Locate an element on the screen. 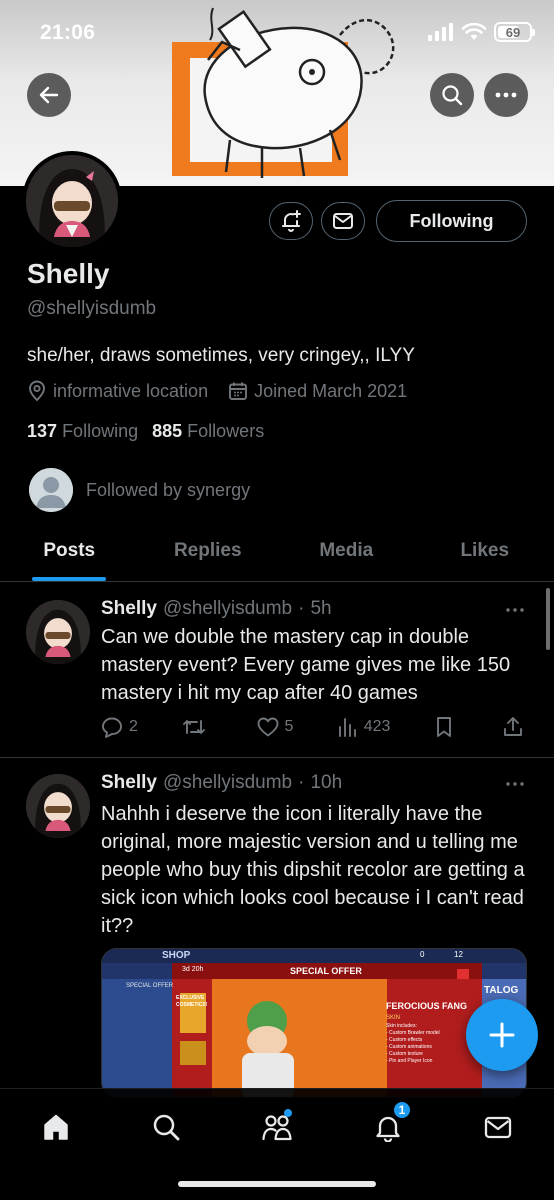 The image size is (554, 1200). post-header: Shelly @shellyisdumb · 10h is located at coordinates (221, 783).